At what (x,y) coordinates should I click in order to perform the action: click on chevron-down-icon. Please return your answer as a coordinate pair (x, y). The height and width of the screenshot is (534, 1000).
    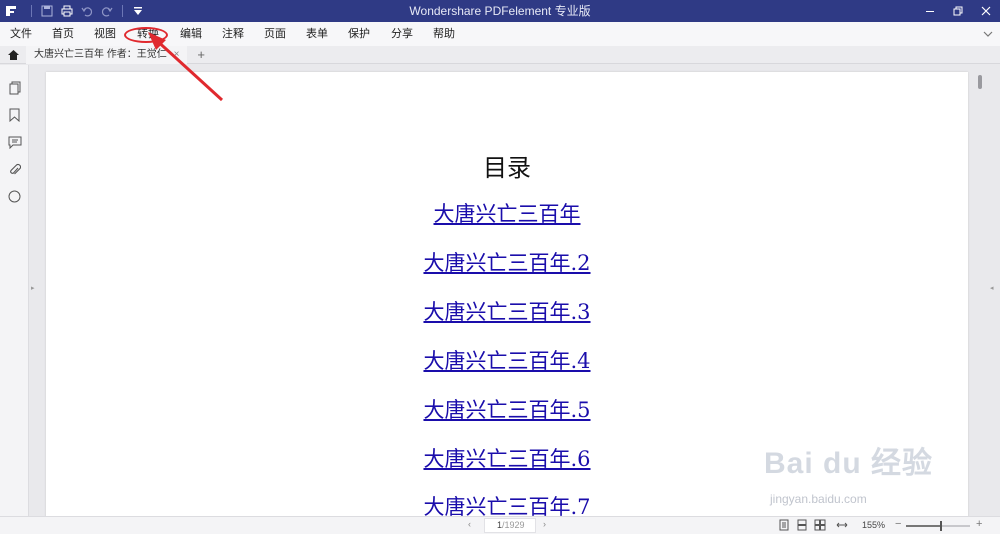
    Looking at the image, I should click on (988, 34).